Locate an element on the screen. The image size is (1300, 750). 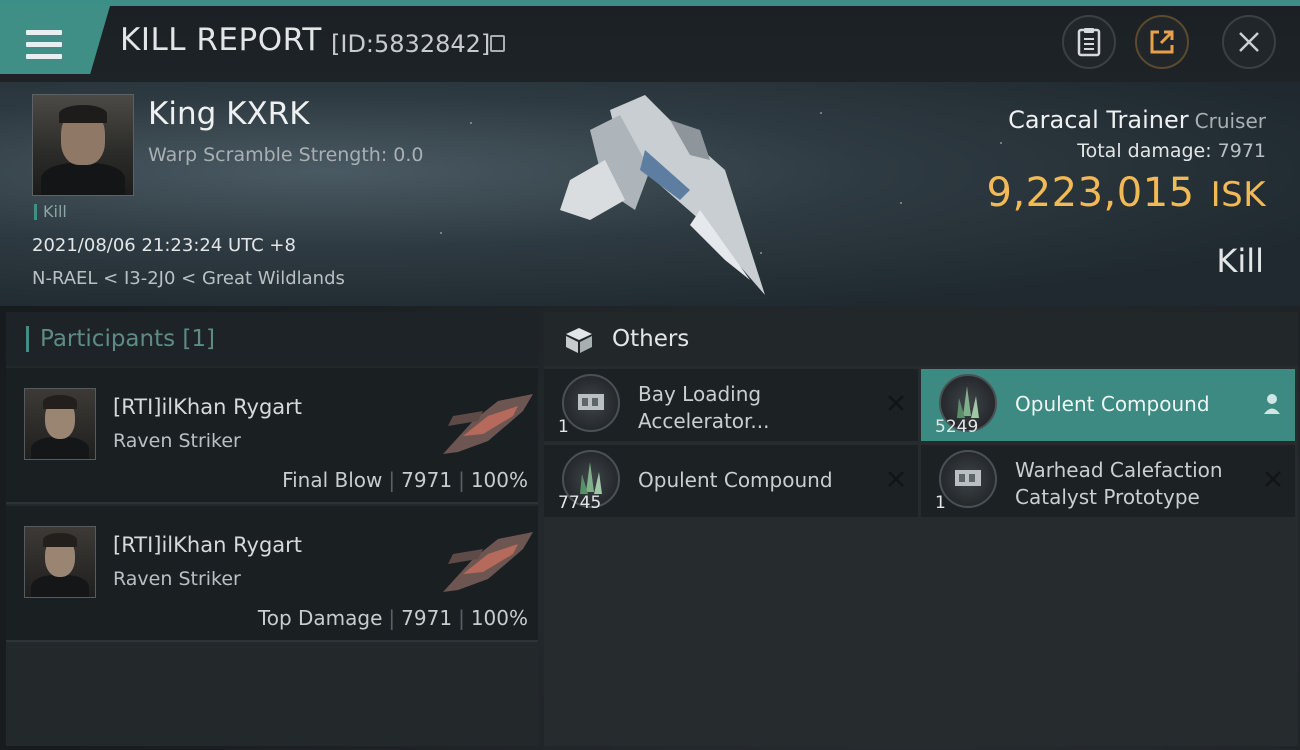
victim-portrait is located at coordinates (83, 145).